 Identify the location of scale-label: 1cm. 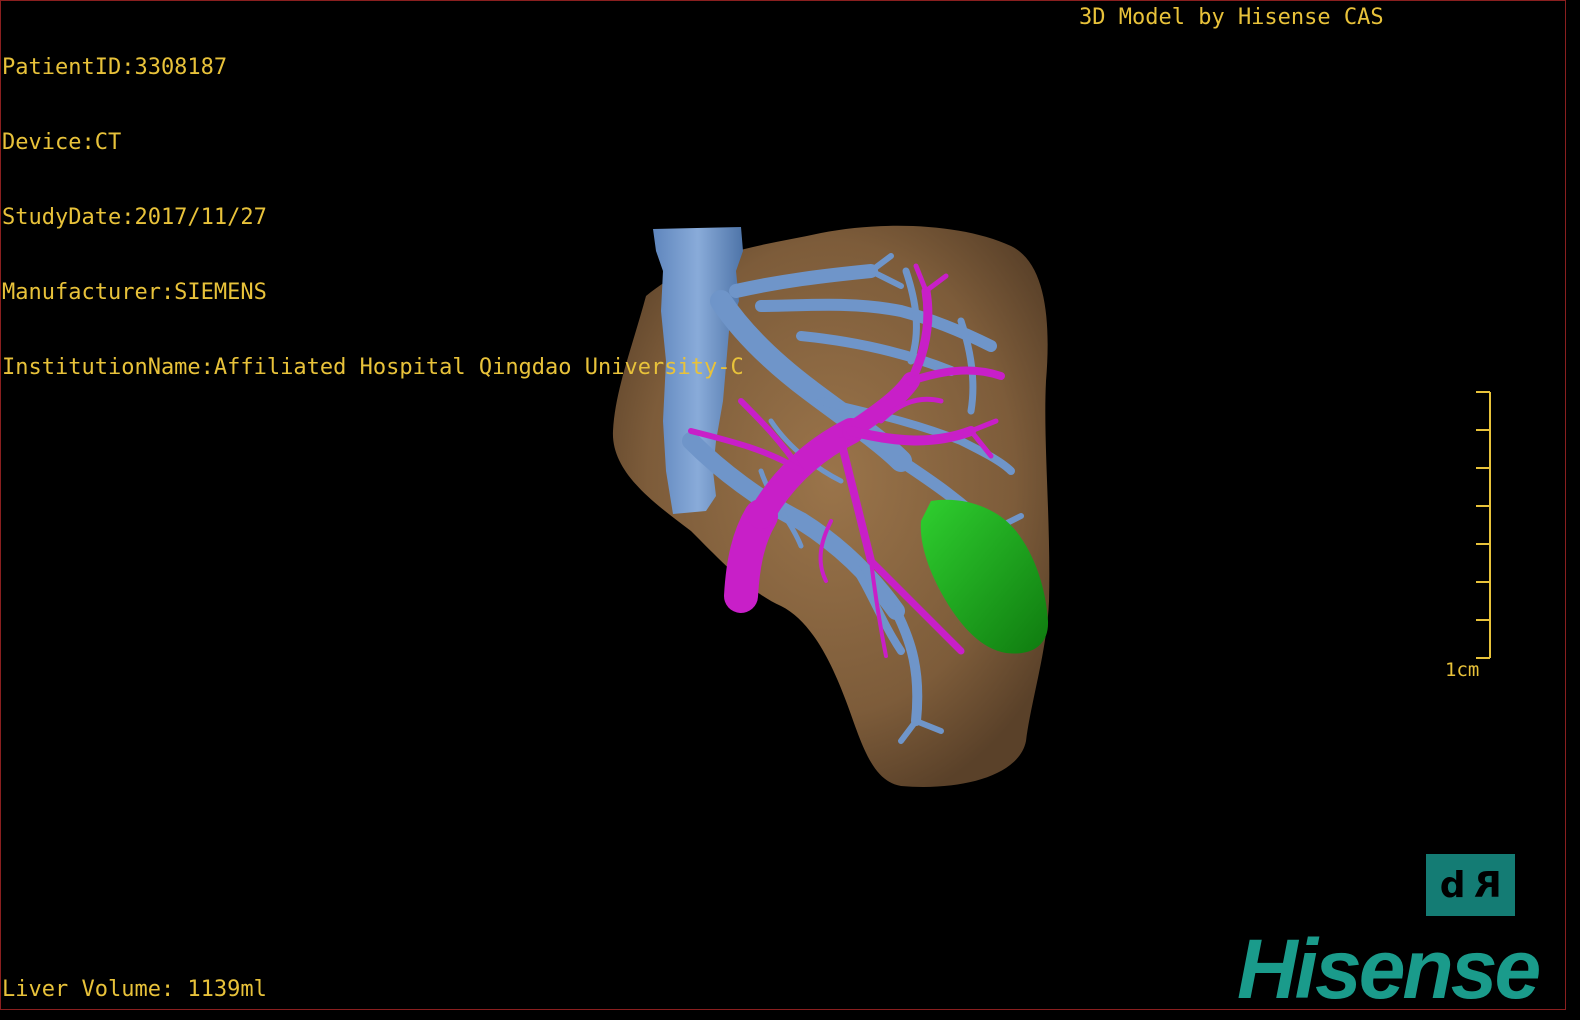
(1462, 670).